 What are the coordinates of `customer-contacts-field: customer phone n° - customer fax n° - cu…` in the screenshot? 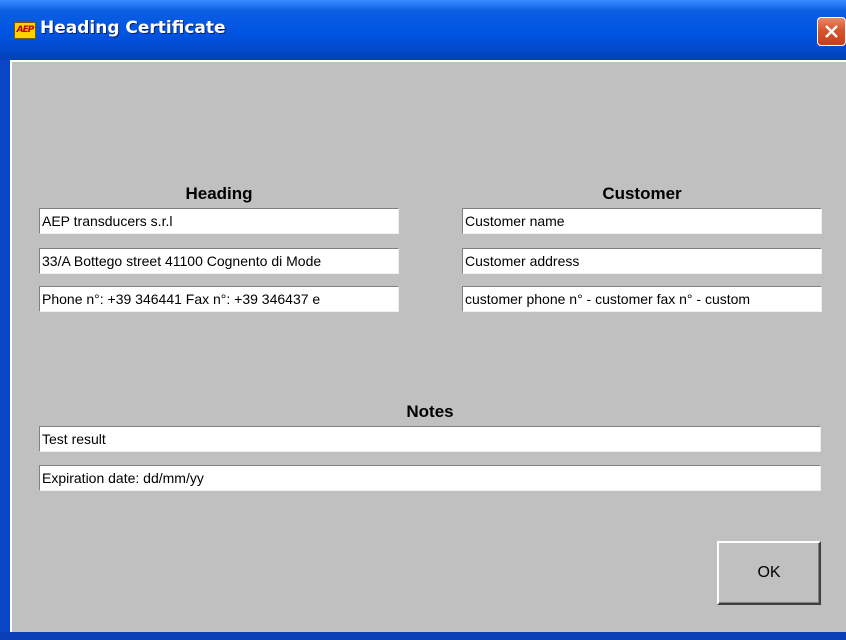 It's located at (642, 299).